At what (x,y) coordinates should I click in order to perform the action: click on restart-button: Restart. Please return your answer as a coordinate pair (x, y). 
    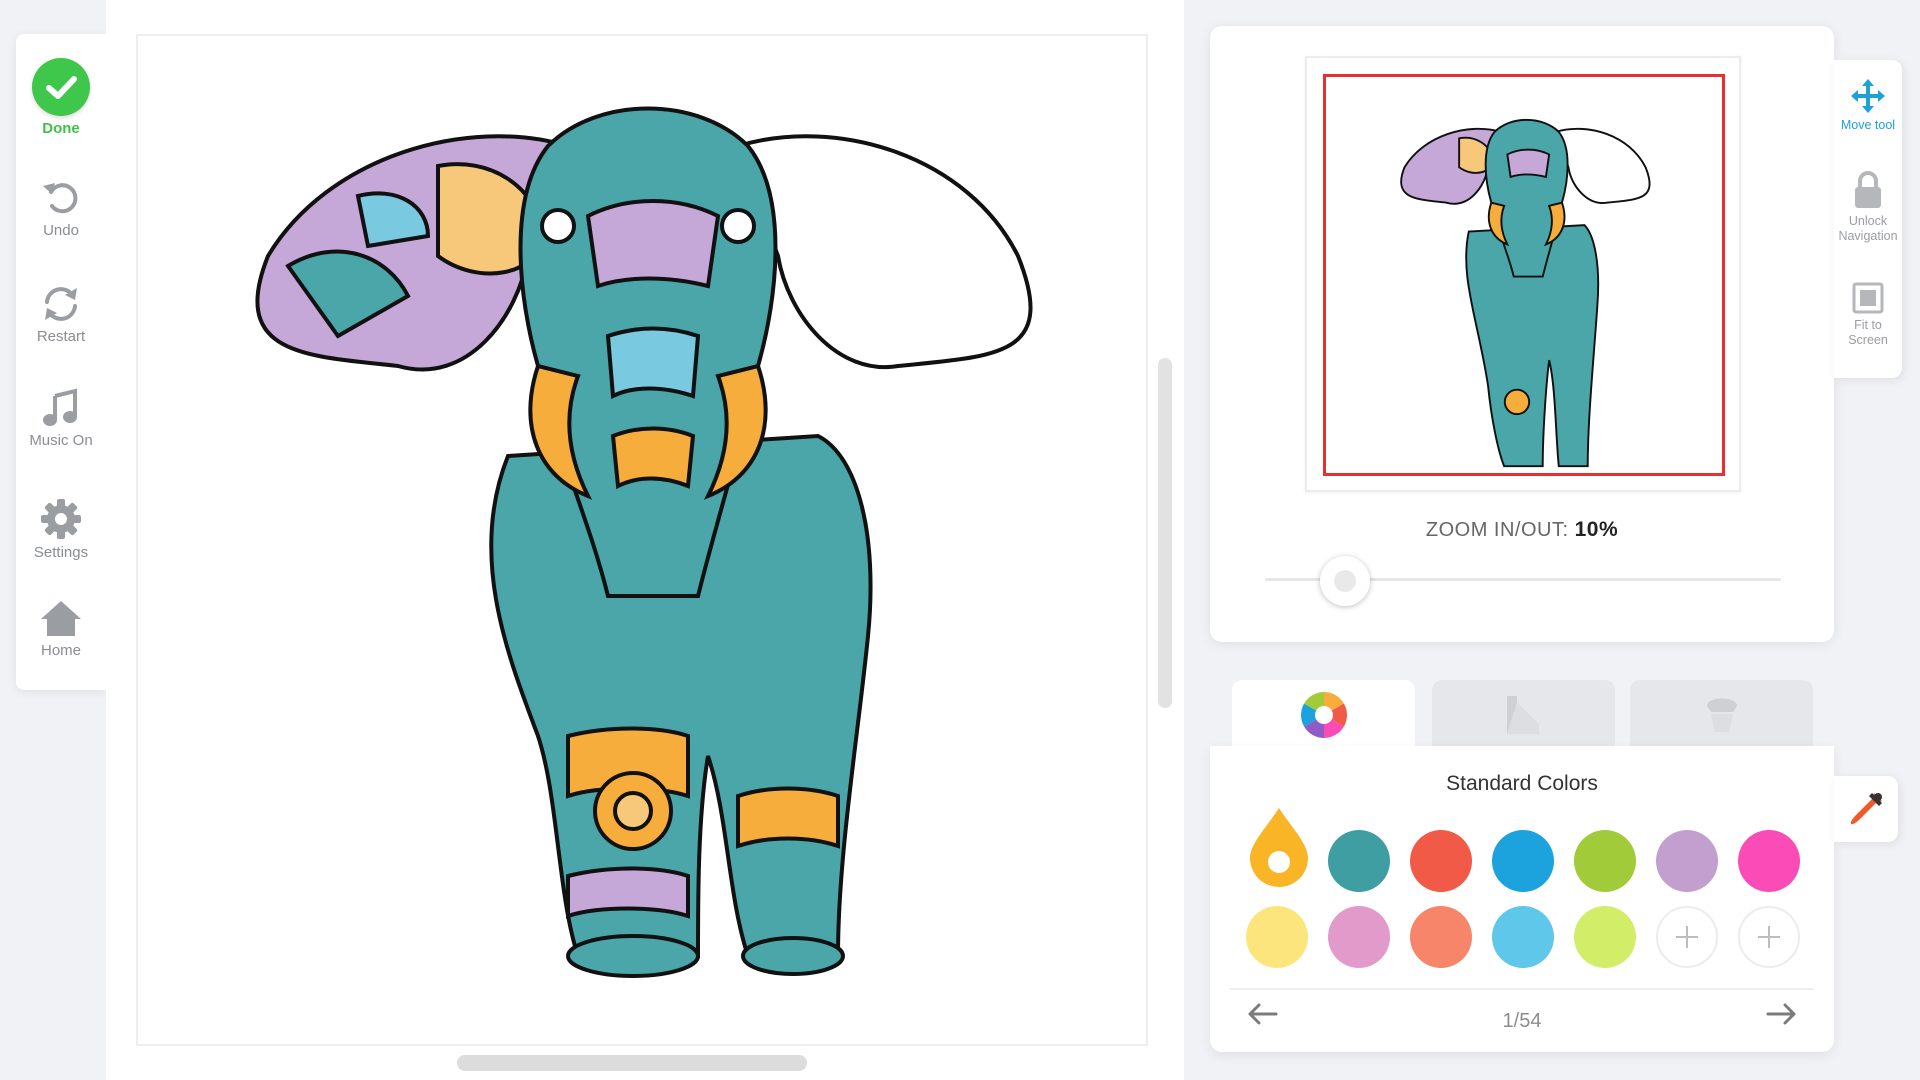
    Looking at the image, I should click on (61, 314).